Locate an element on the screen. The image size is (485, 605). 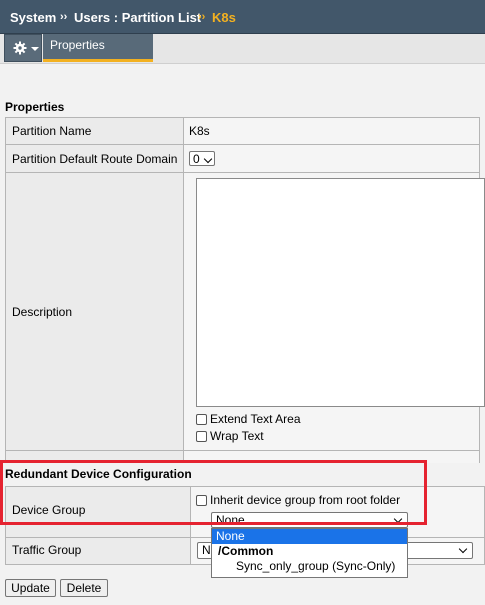
tab-properties: Properties is located at coordinates (98, 48).